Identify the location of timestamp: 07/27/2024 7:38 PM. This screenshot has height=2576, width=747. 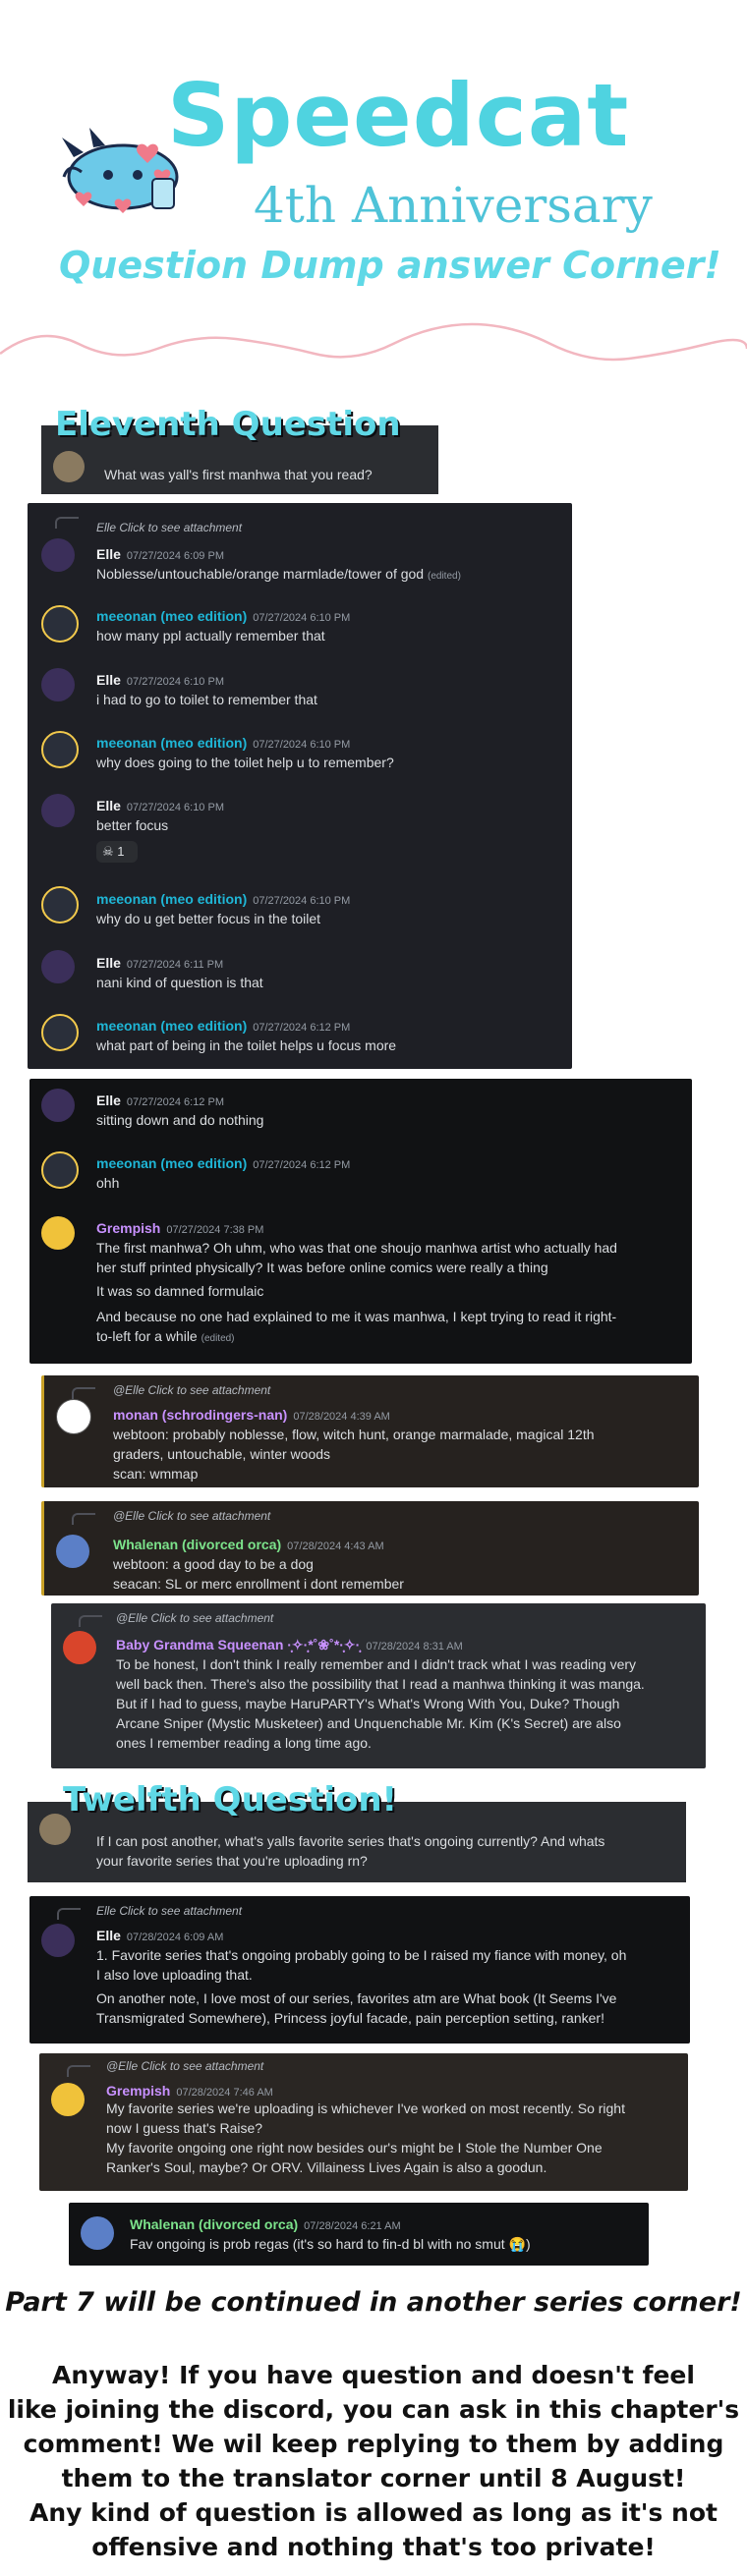
(215, 1230).